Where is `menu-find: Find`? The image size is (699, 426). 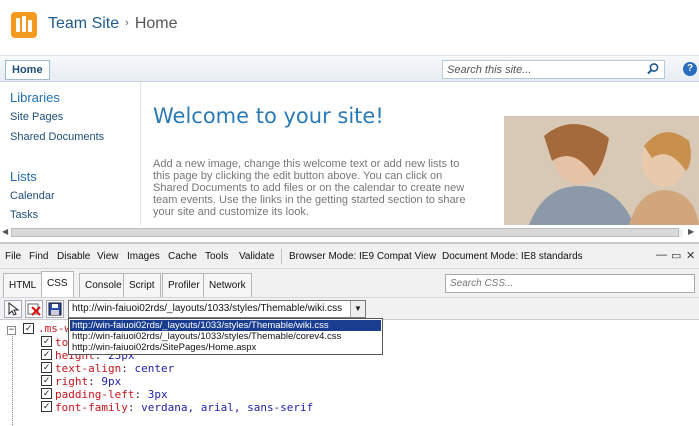 menu-find: Find is located at coordinates (38, 256).